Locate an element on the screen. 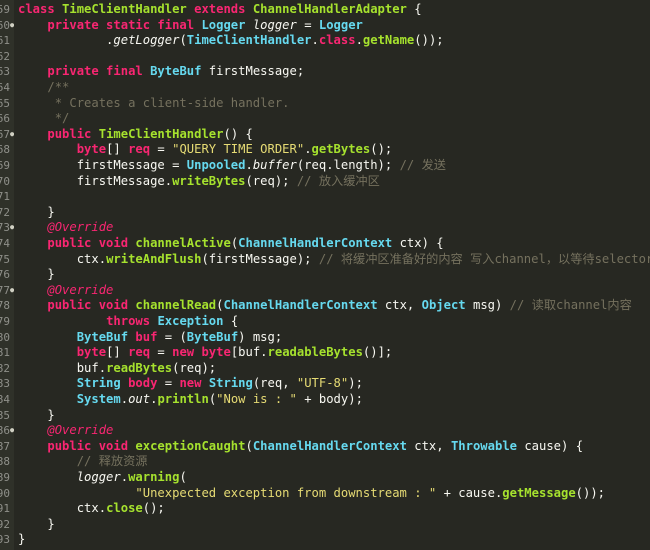 The width and height of the screenshot is (650, 550). code-token: ctx) { is located at coordinates (418, 243).